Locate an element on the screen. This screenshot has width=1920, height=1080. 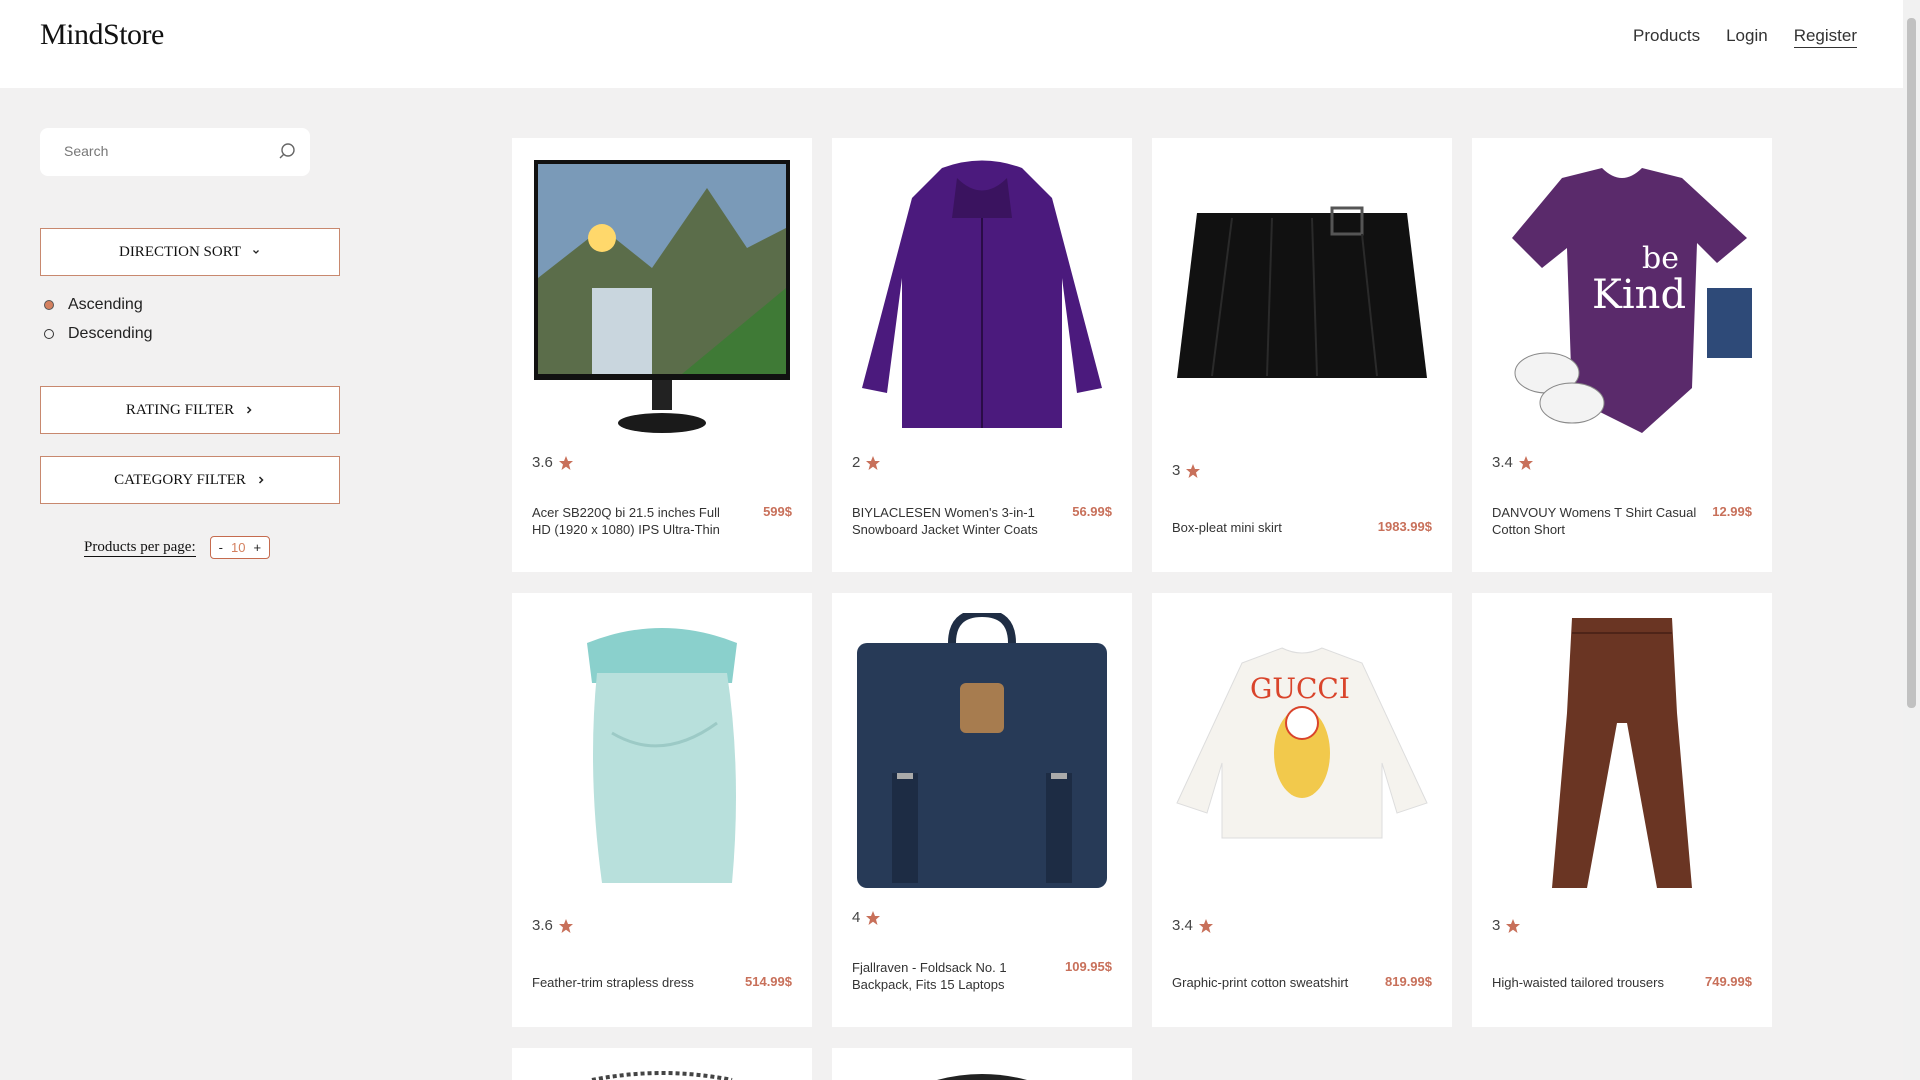
product-price: 12.99$ is located at coordinates (1732, 511).